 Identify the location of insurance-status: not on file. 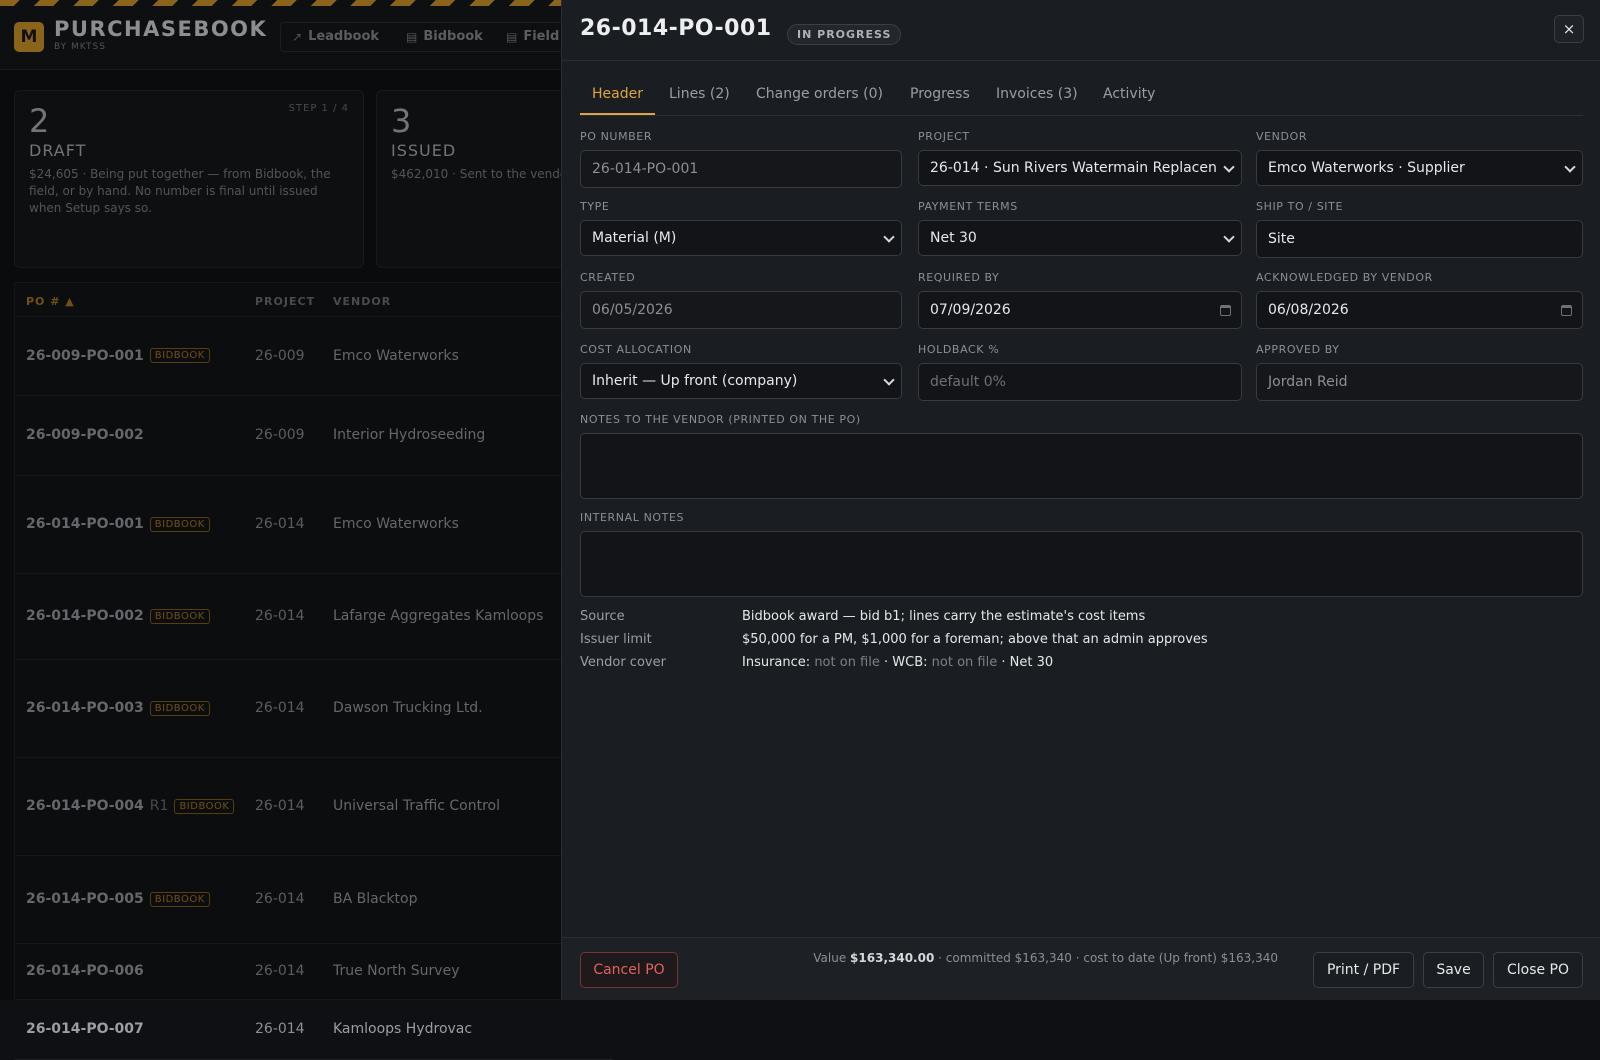
(847, 662).